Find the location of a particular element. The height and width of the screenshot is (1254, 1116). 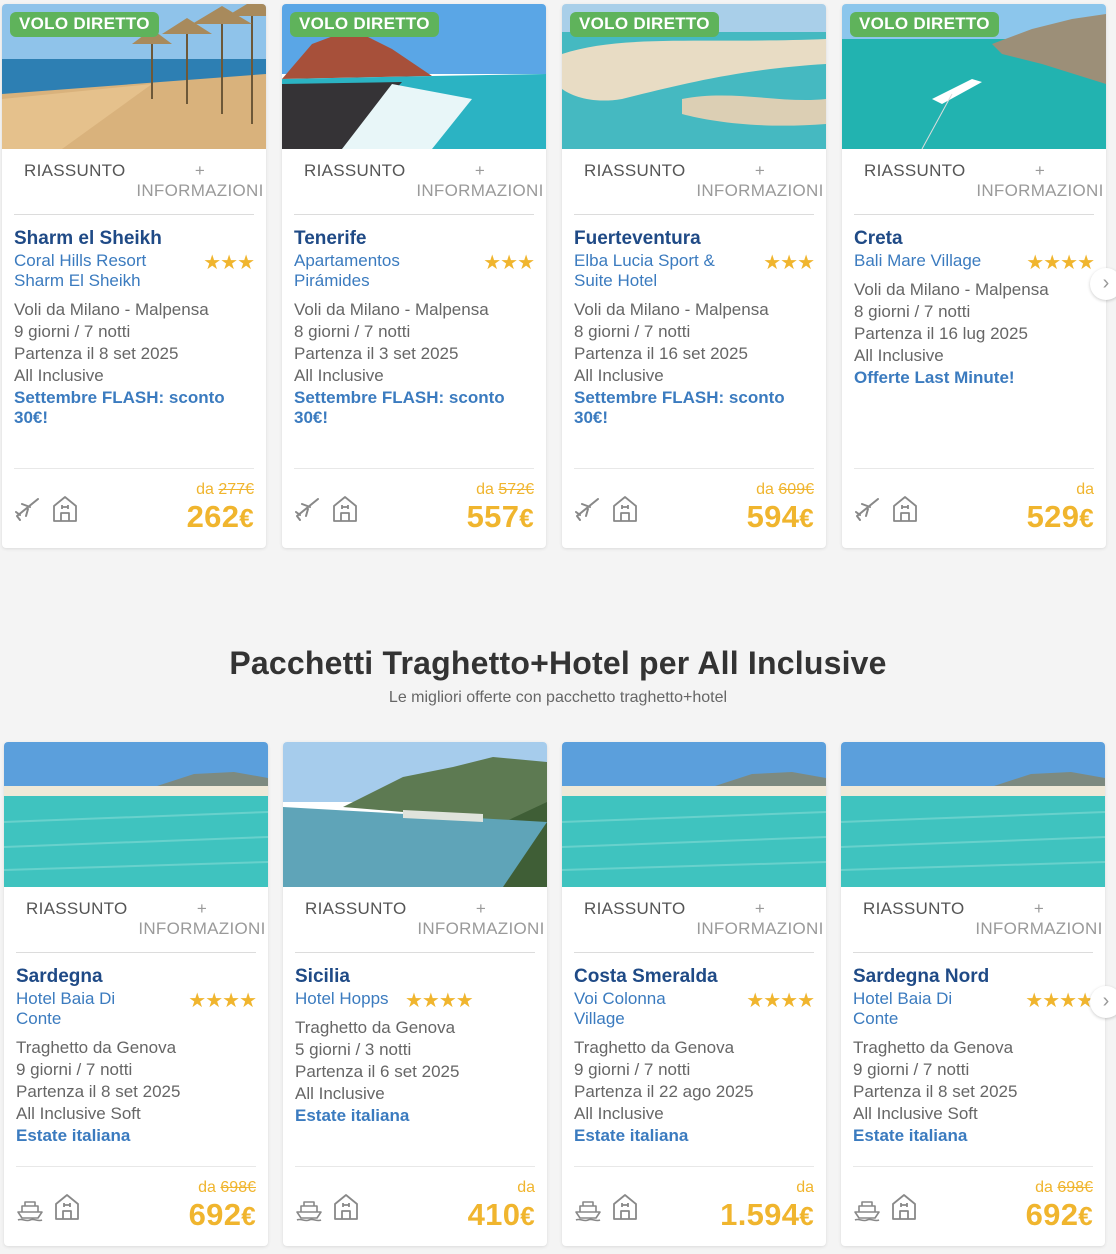

airplane-icon is located at coordinates (27, 509).